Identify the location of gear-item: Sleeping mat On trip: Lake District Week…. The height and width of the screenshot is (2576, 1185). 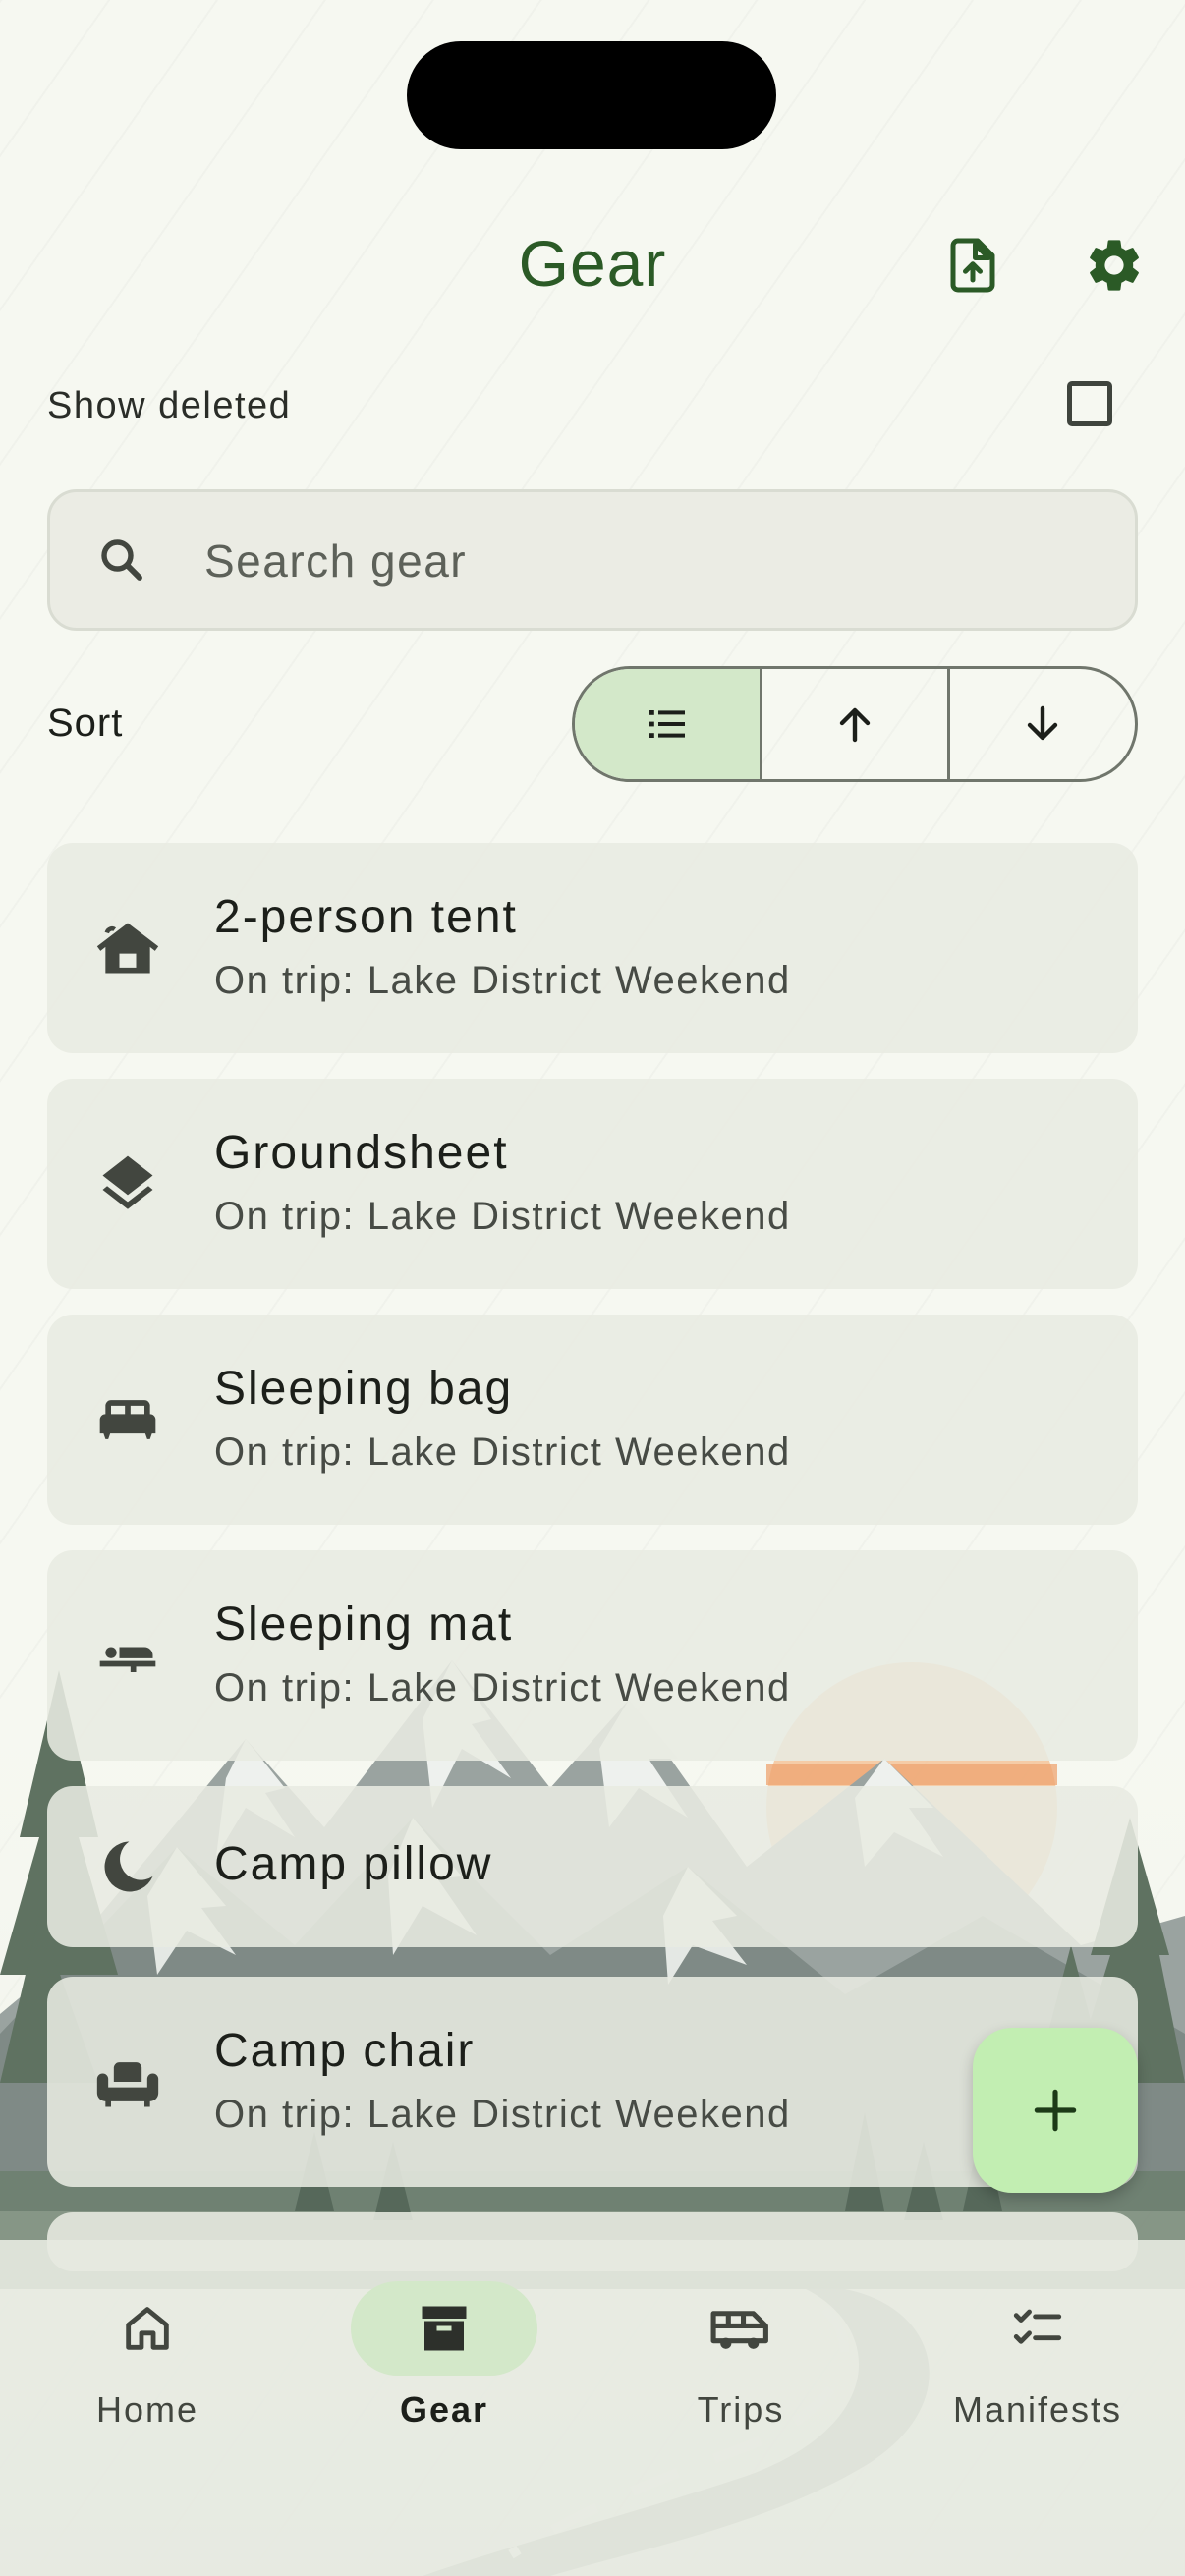
(592, 1655).